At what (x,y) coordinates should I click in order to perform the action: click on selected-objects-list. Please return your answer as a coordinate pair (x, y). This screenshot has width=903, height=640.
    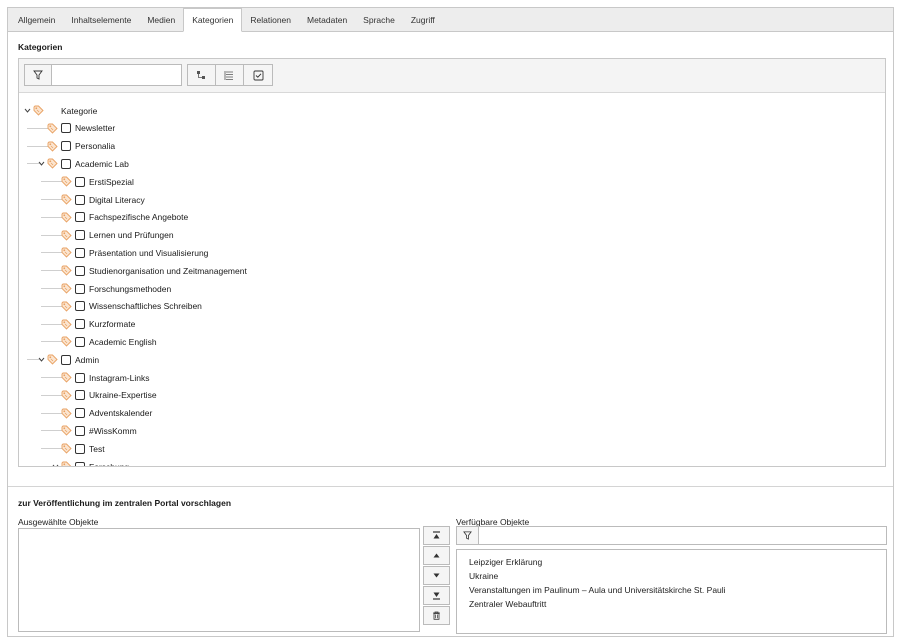
    Looking at the image, I should click on (219, 580).